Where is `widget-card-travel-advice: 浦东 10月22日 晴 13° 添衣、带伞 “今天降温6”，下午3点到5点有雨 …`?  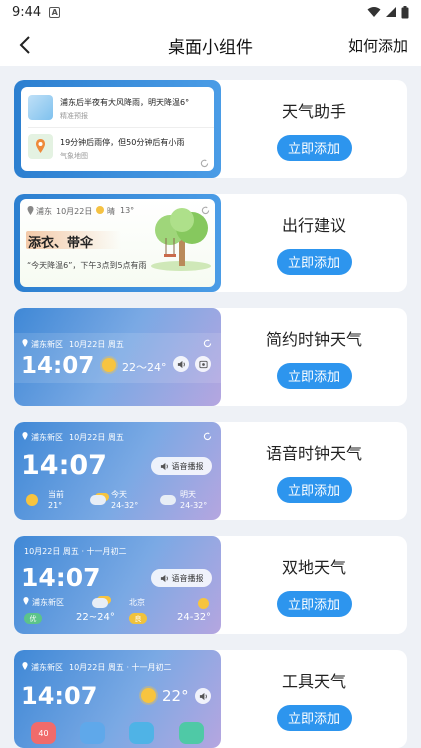 widget-card-travel-advice: 浦东 10月22日 晴 13° 添衣、带伞 “今天降温6”，下午3点到5点有雨 … is located at coordinates (210, 243).